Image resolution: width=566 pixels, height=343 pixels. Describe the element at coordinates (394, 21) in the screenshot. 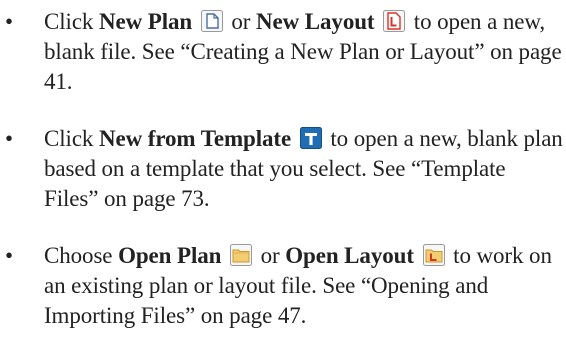

I see `new-layout-icon` at that location.